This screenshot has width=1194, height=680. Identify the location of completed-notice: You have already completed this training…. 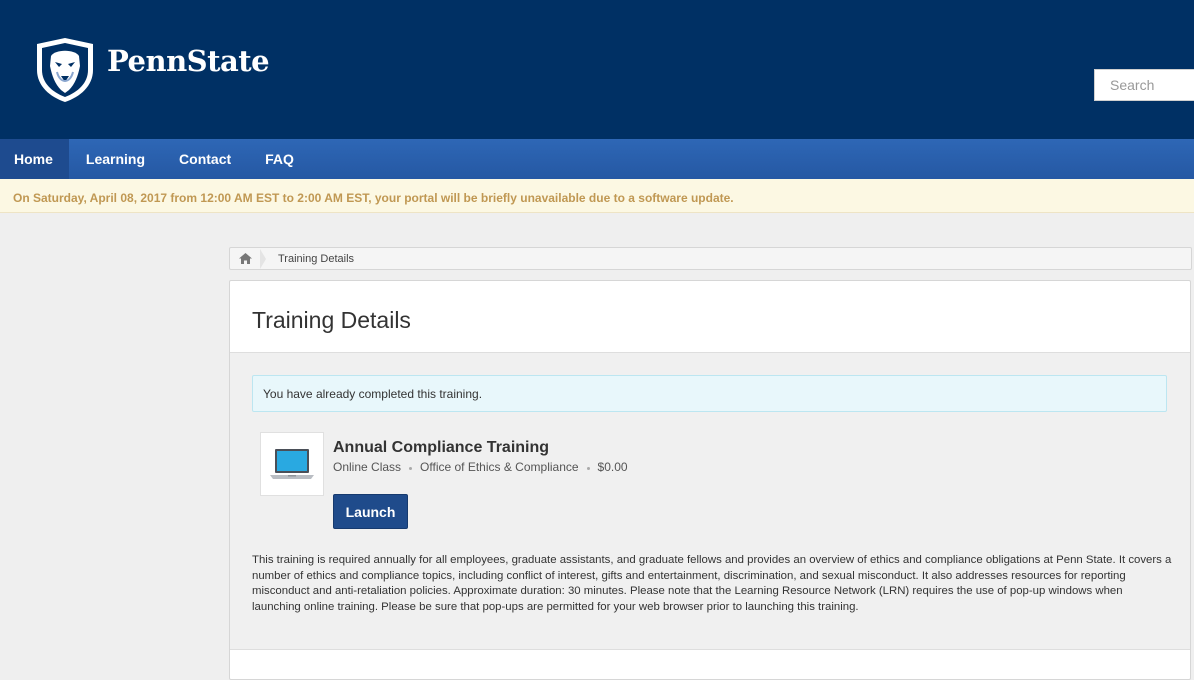
(709, 393).